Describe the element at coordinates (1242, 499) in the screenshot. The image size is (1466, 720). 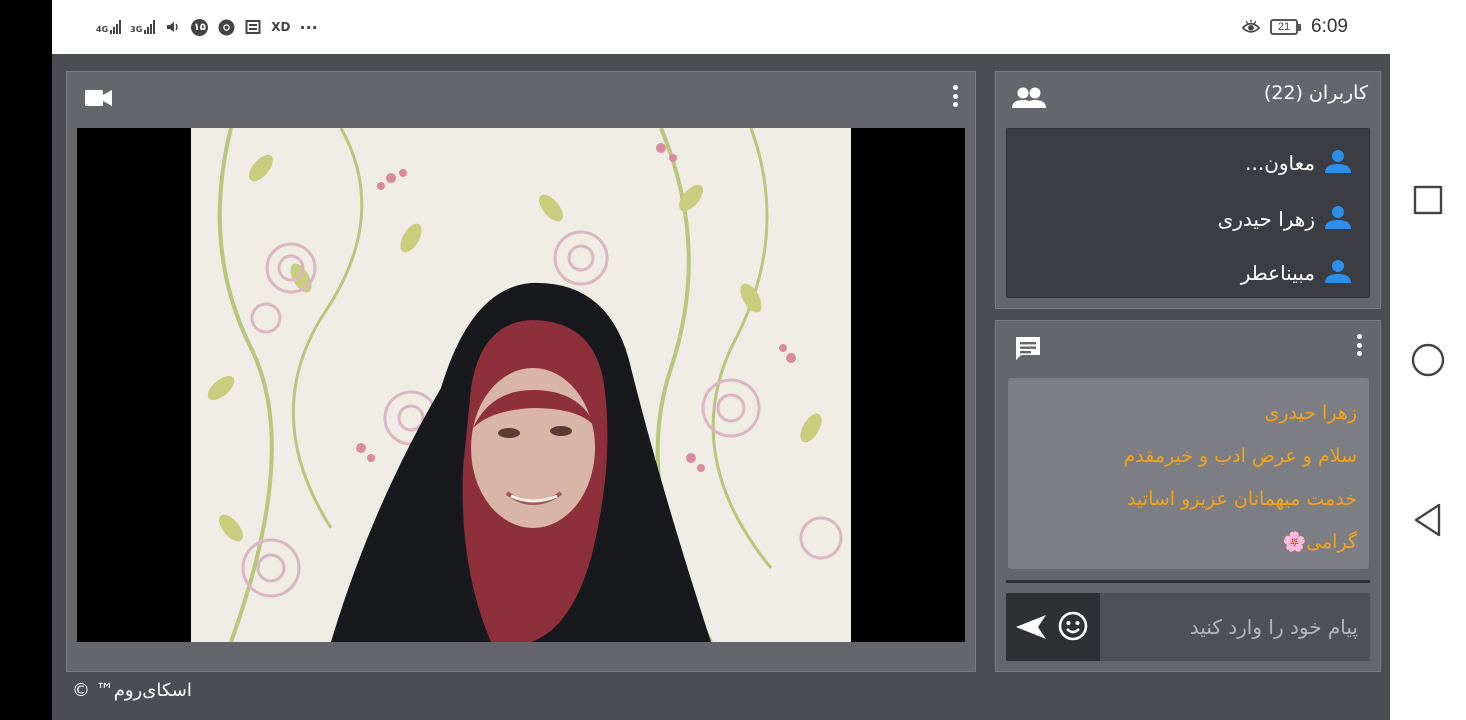
I see `chat-message-line: خدمت میهمانان عزیزو اساتید` at that location.